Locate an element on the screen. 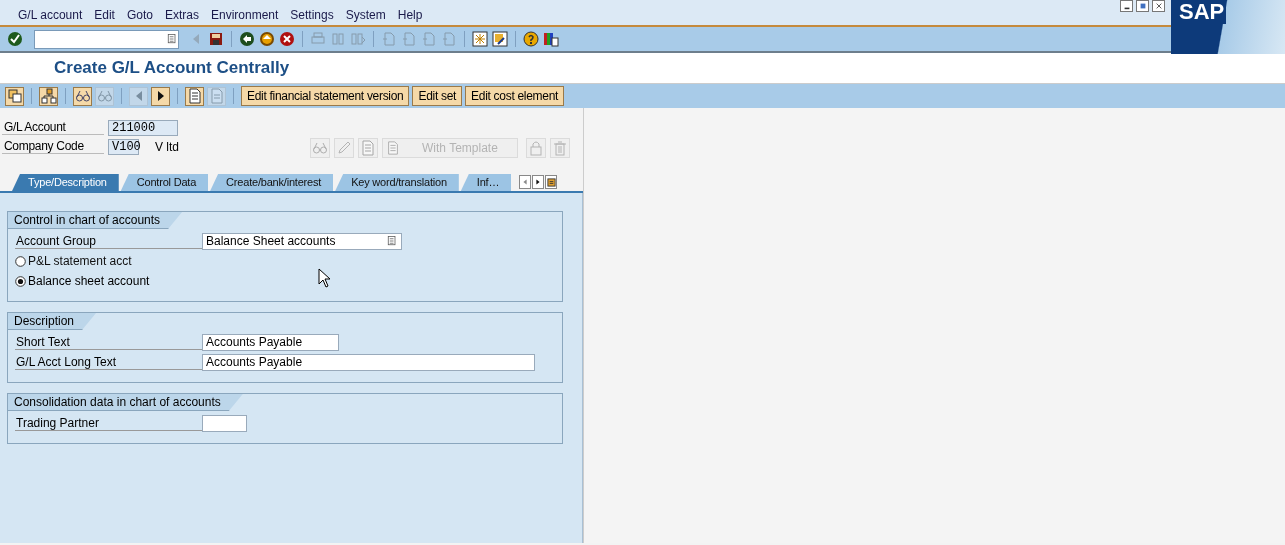 The image size is (1285, 545). group-title: Consolidation data in chart of accounts is located at coordinates (125, 402).